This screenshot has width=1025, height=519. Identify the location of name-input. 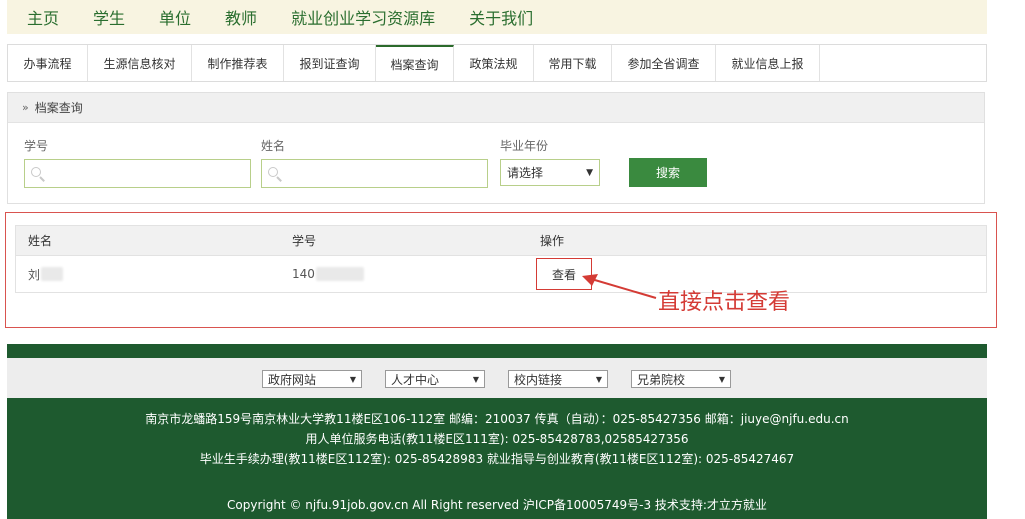
(385, 173).